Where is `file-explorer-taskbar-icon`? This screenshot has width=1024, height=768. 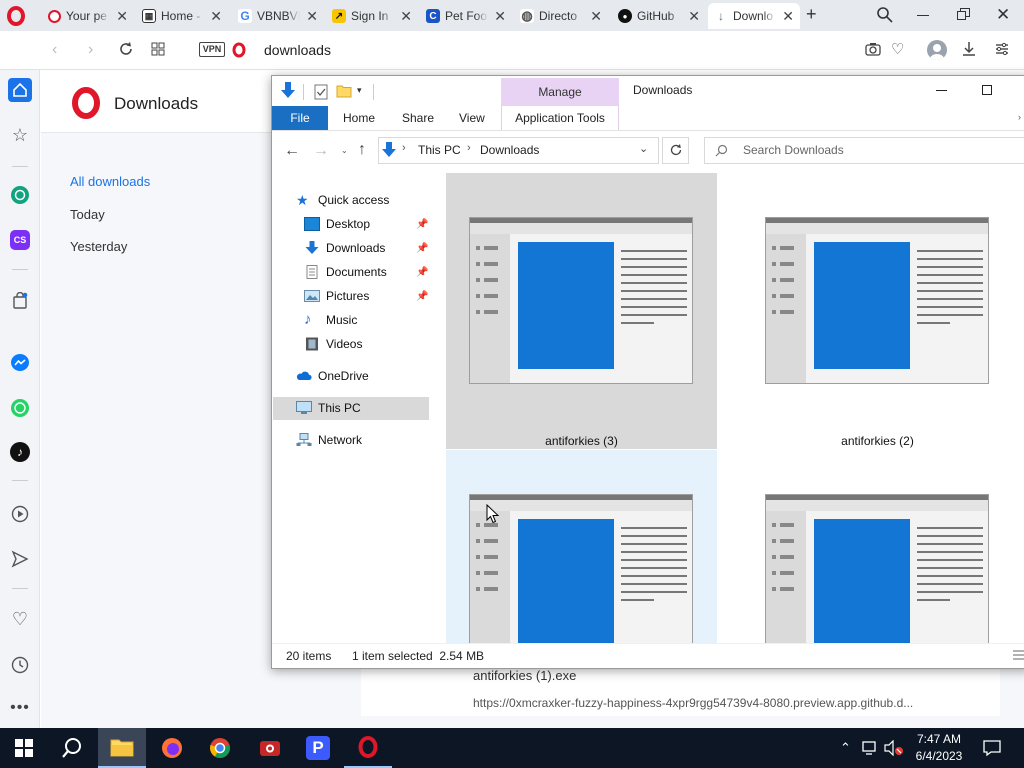
file-explorer-taskbar-icon is located at coordinates (122, 748).